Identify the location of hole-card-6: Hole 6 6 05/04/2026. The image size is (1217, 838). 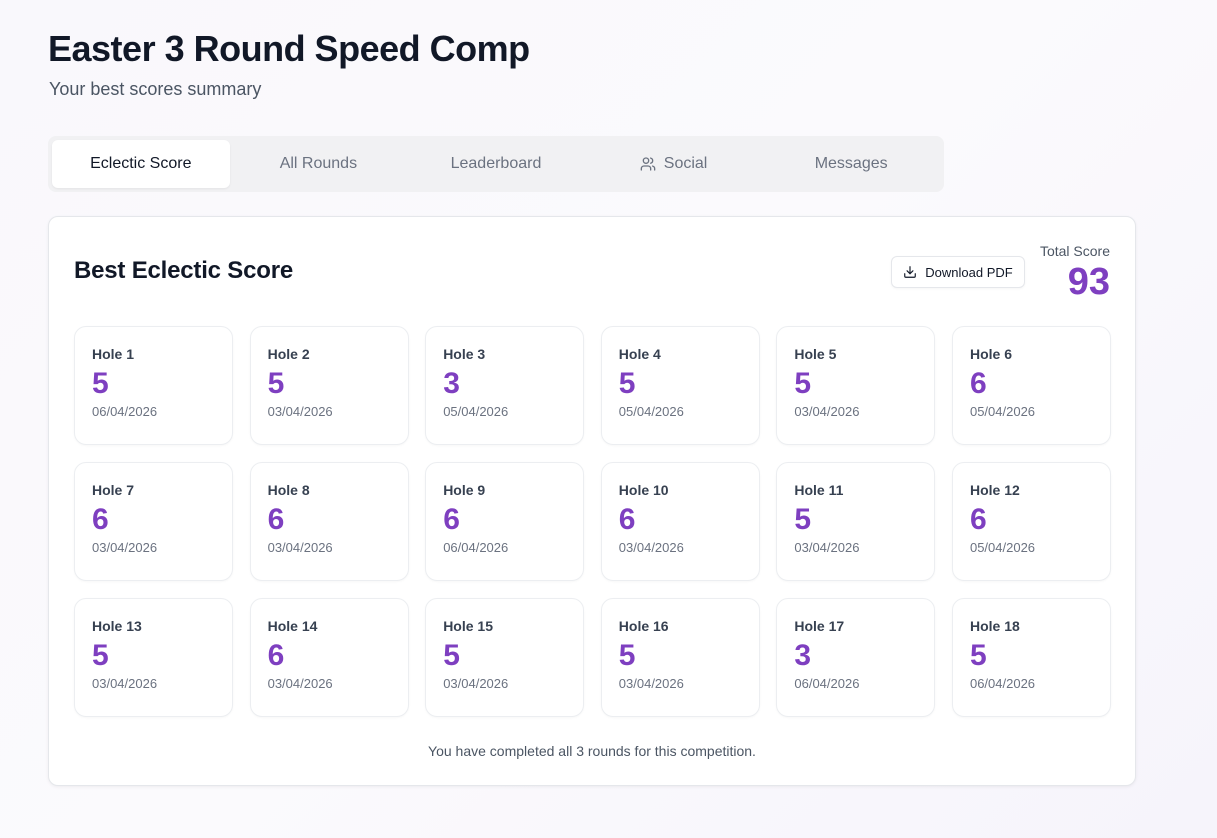
(1031, 385).